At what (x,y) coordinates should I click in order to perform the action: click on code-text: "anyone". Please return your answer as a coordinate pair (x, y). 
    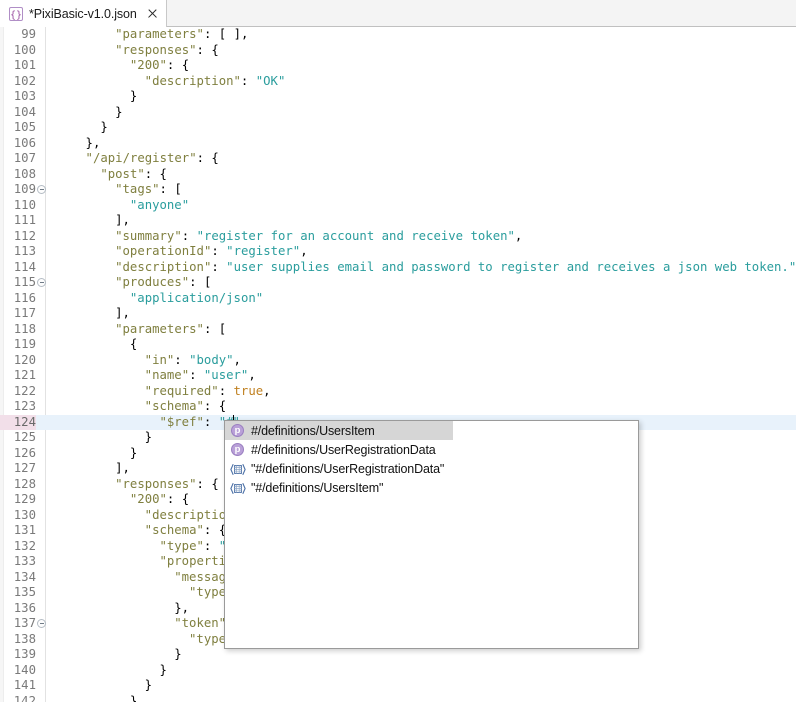
    Looking at the image, I should click on (159, 206).